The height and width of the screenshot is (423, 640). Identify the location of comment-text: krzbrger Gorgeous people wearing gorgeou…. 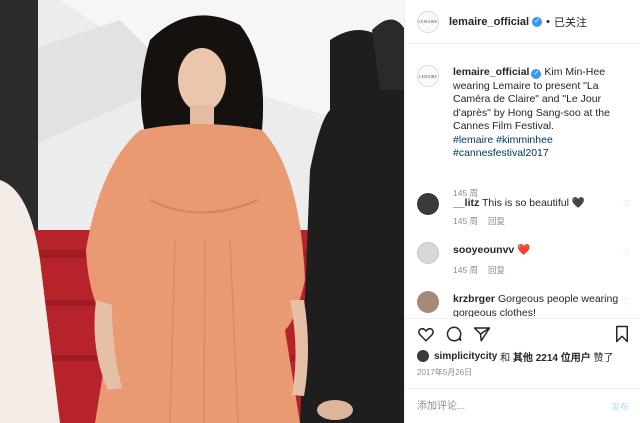
(539, 305).